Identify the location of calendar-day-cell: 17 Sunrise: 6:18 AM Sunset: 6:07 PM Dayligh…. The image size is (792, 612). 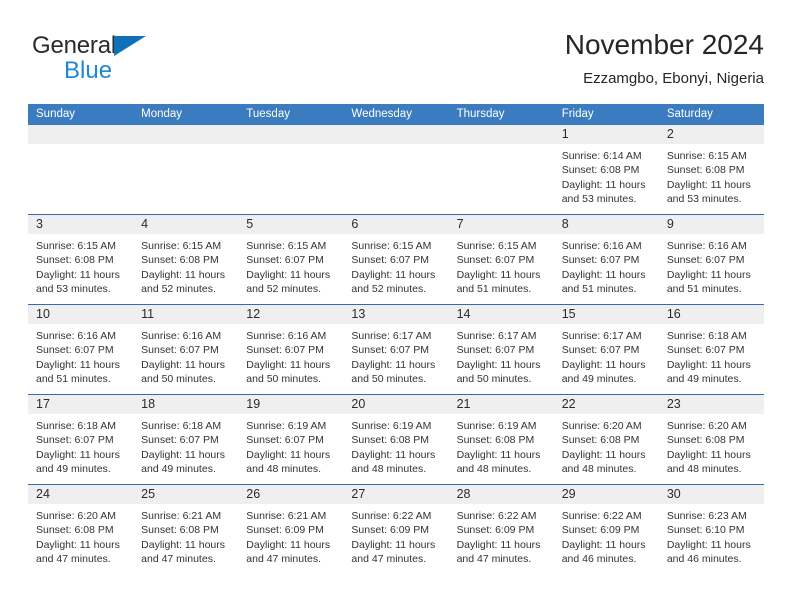
(81, 439).